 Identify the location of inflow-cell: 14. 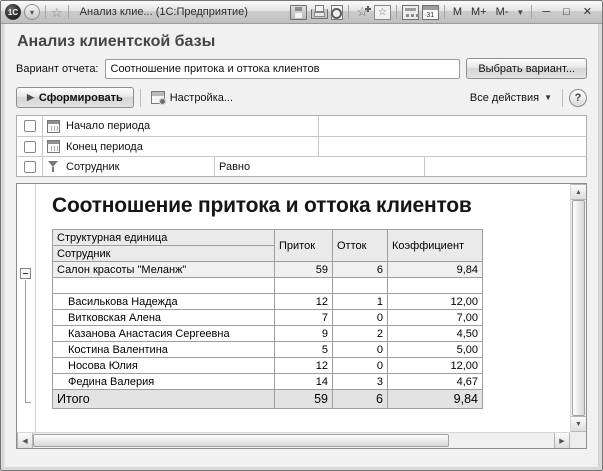
(303, 381).